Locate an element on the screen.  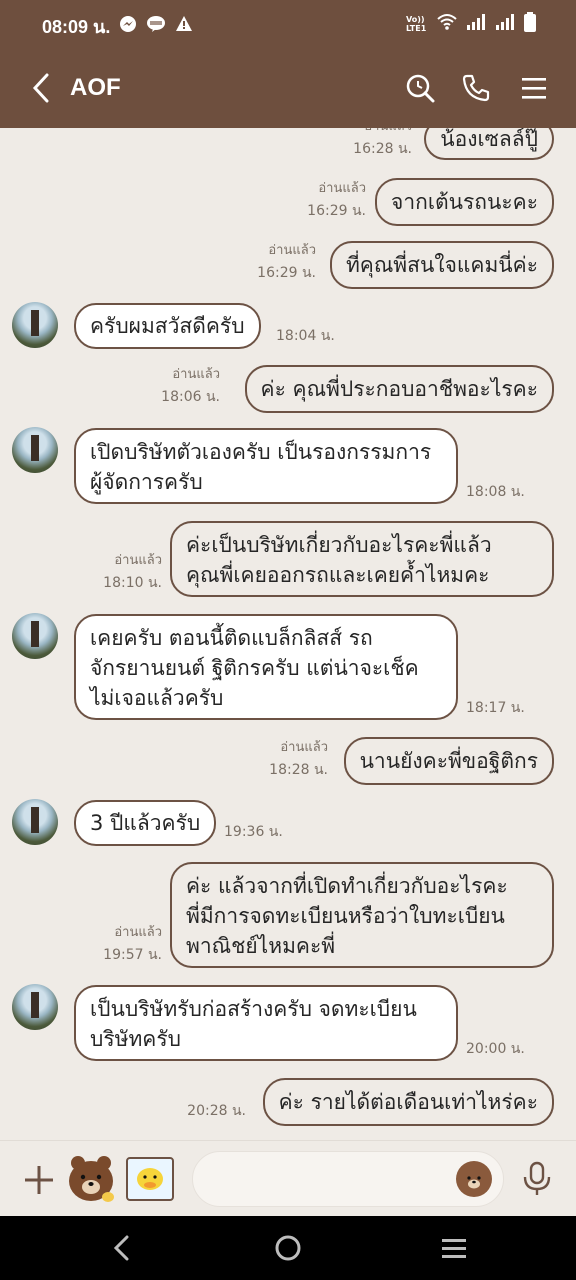
message-text: พาณิชย์ไหมคะพี่ is located at coordinates (261, 946).